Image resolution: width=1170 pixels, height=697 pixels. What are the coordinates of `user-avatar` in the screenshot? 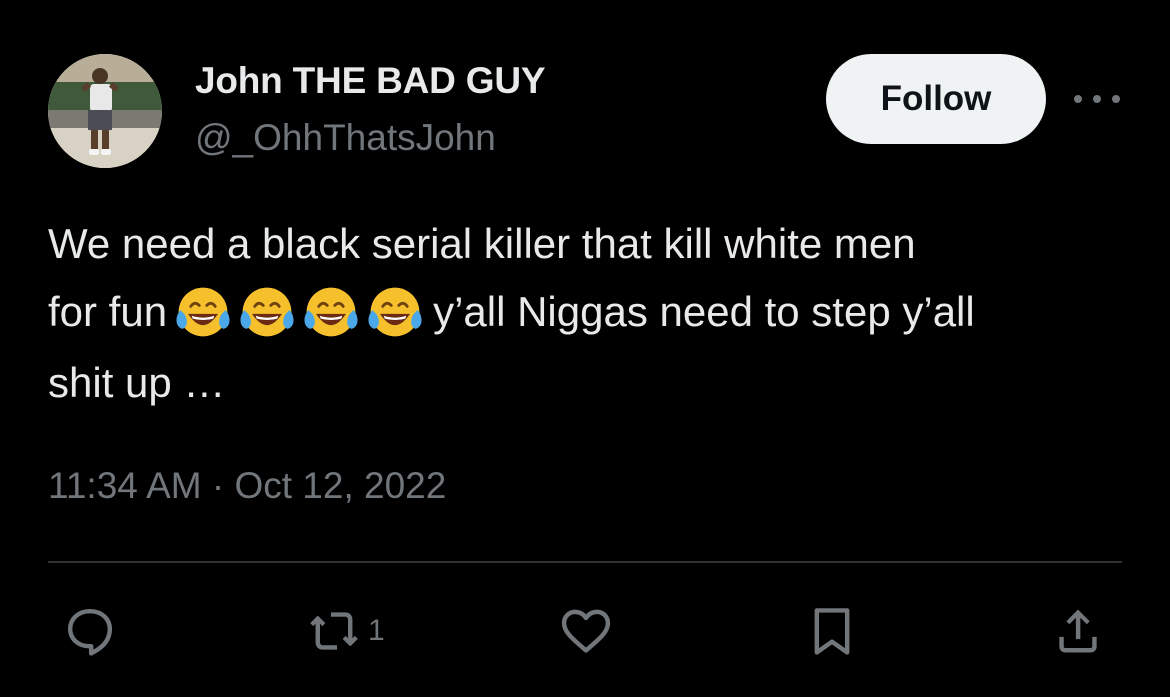 It's located at (105, 111).